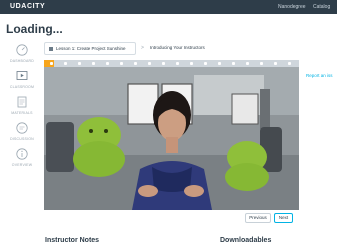 The height and width of the screenshot is (246, 337). Describe the element at coordinates (22, 139) in the screenshot. I see `sidebar-item-label: DISCUSSION` at that location.